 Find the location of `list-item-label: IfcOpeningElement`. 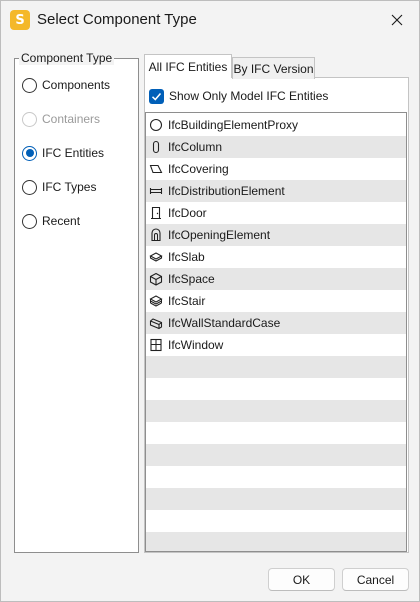

list-item-label: IfcOpeningElement is located at coordinates (219, 235).